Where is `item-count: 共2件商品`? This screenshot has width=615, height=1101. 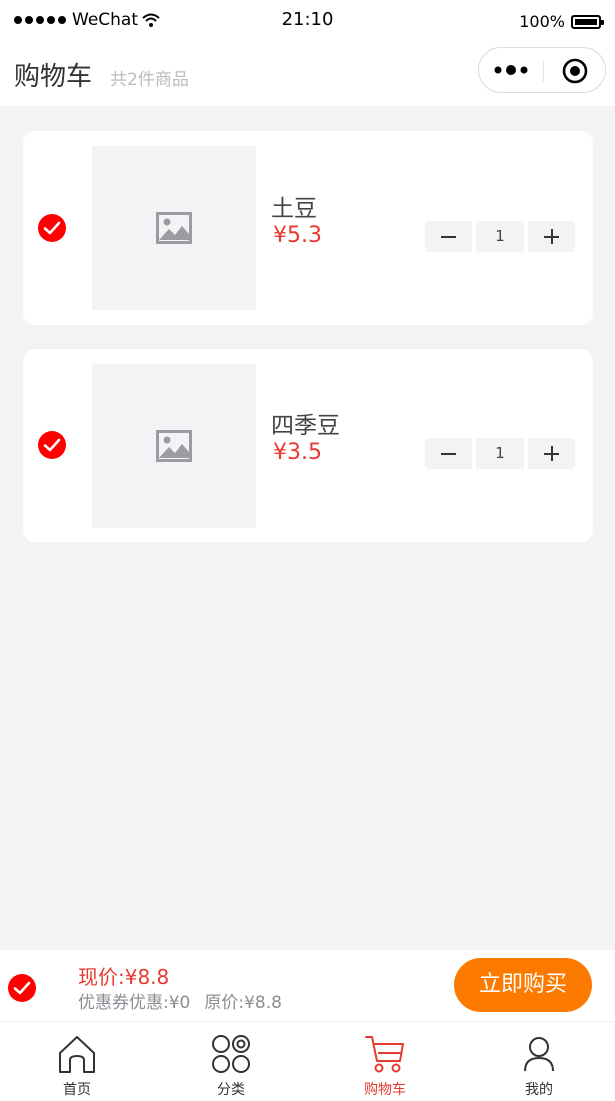
item-count: 共2件商品 is located at coordinates (149, 80).